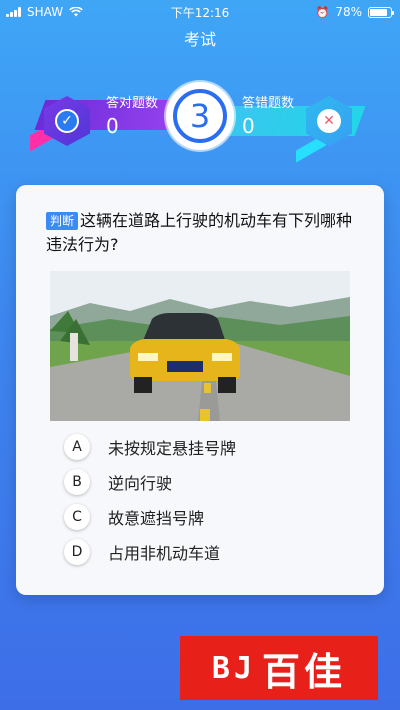  Describe the element at coordinates (77, 516) in the screenshot. I see `option-letter: C` at that location.